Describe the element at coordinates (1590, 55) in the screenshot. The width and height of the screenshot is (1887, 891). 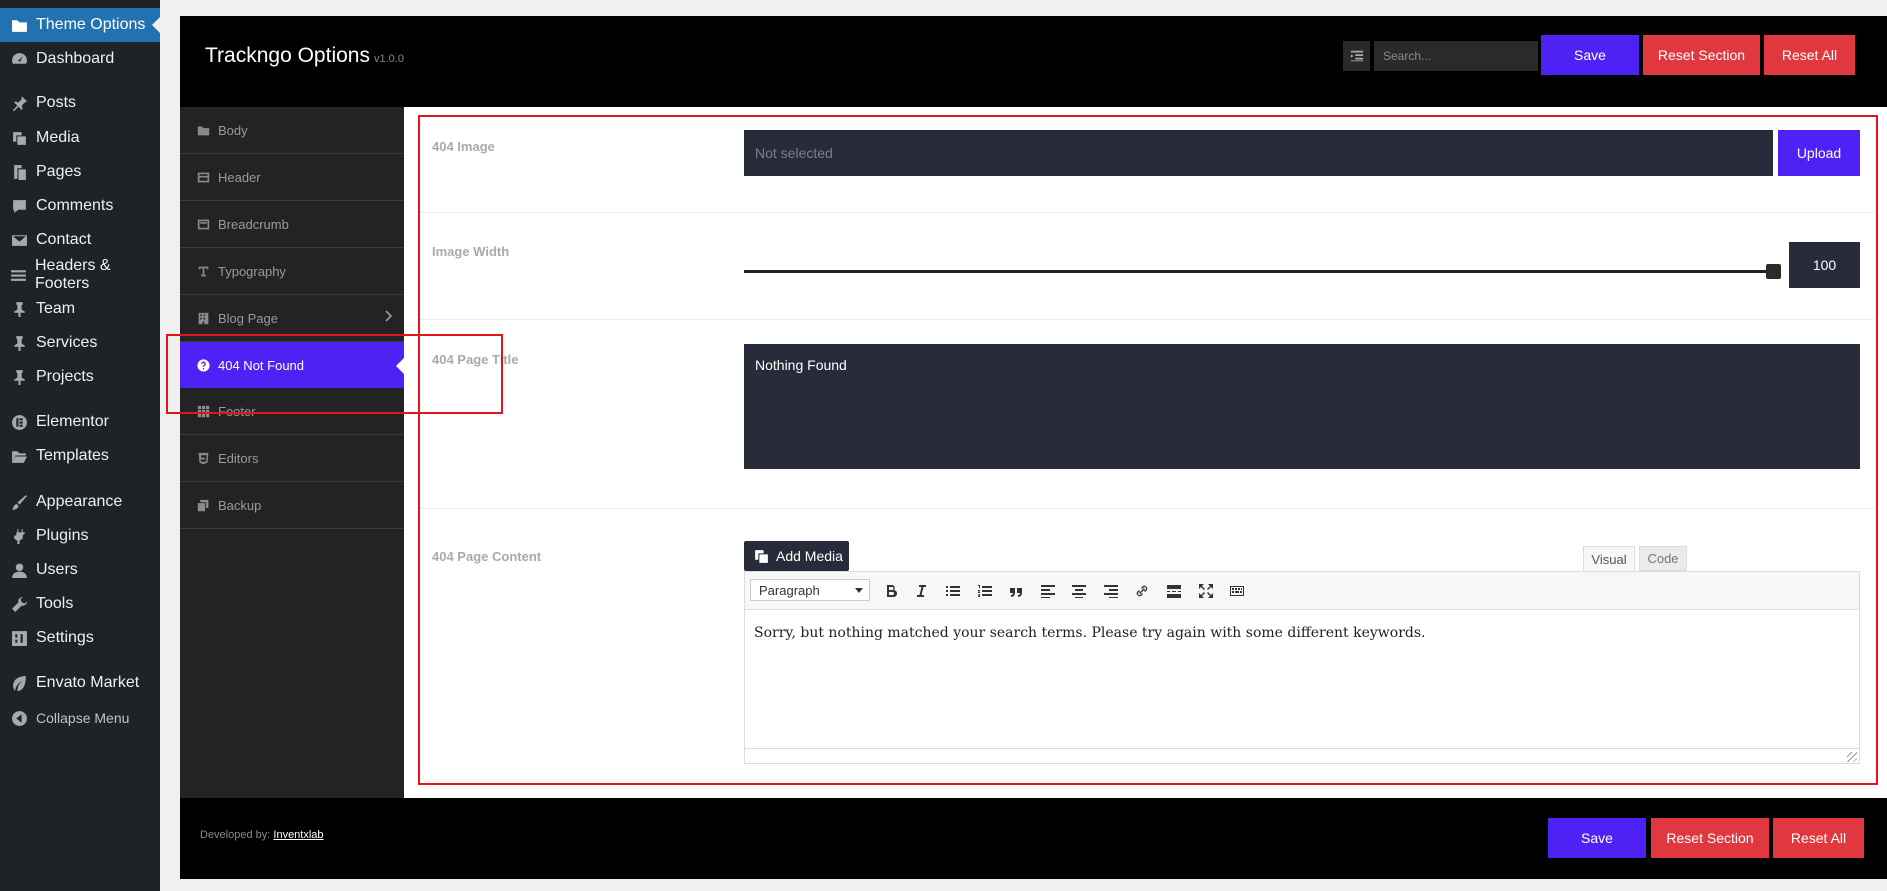
I see `save-button: Save` at that location.